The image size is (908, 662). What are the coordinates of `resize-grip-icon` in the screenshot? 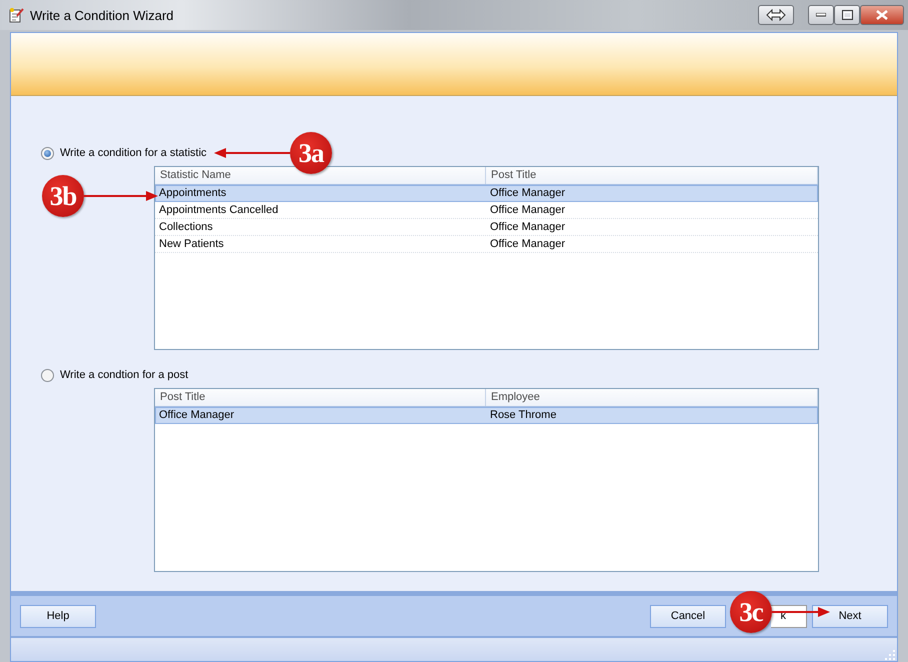 It's located at (890, 655).